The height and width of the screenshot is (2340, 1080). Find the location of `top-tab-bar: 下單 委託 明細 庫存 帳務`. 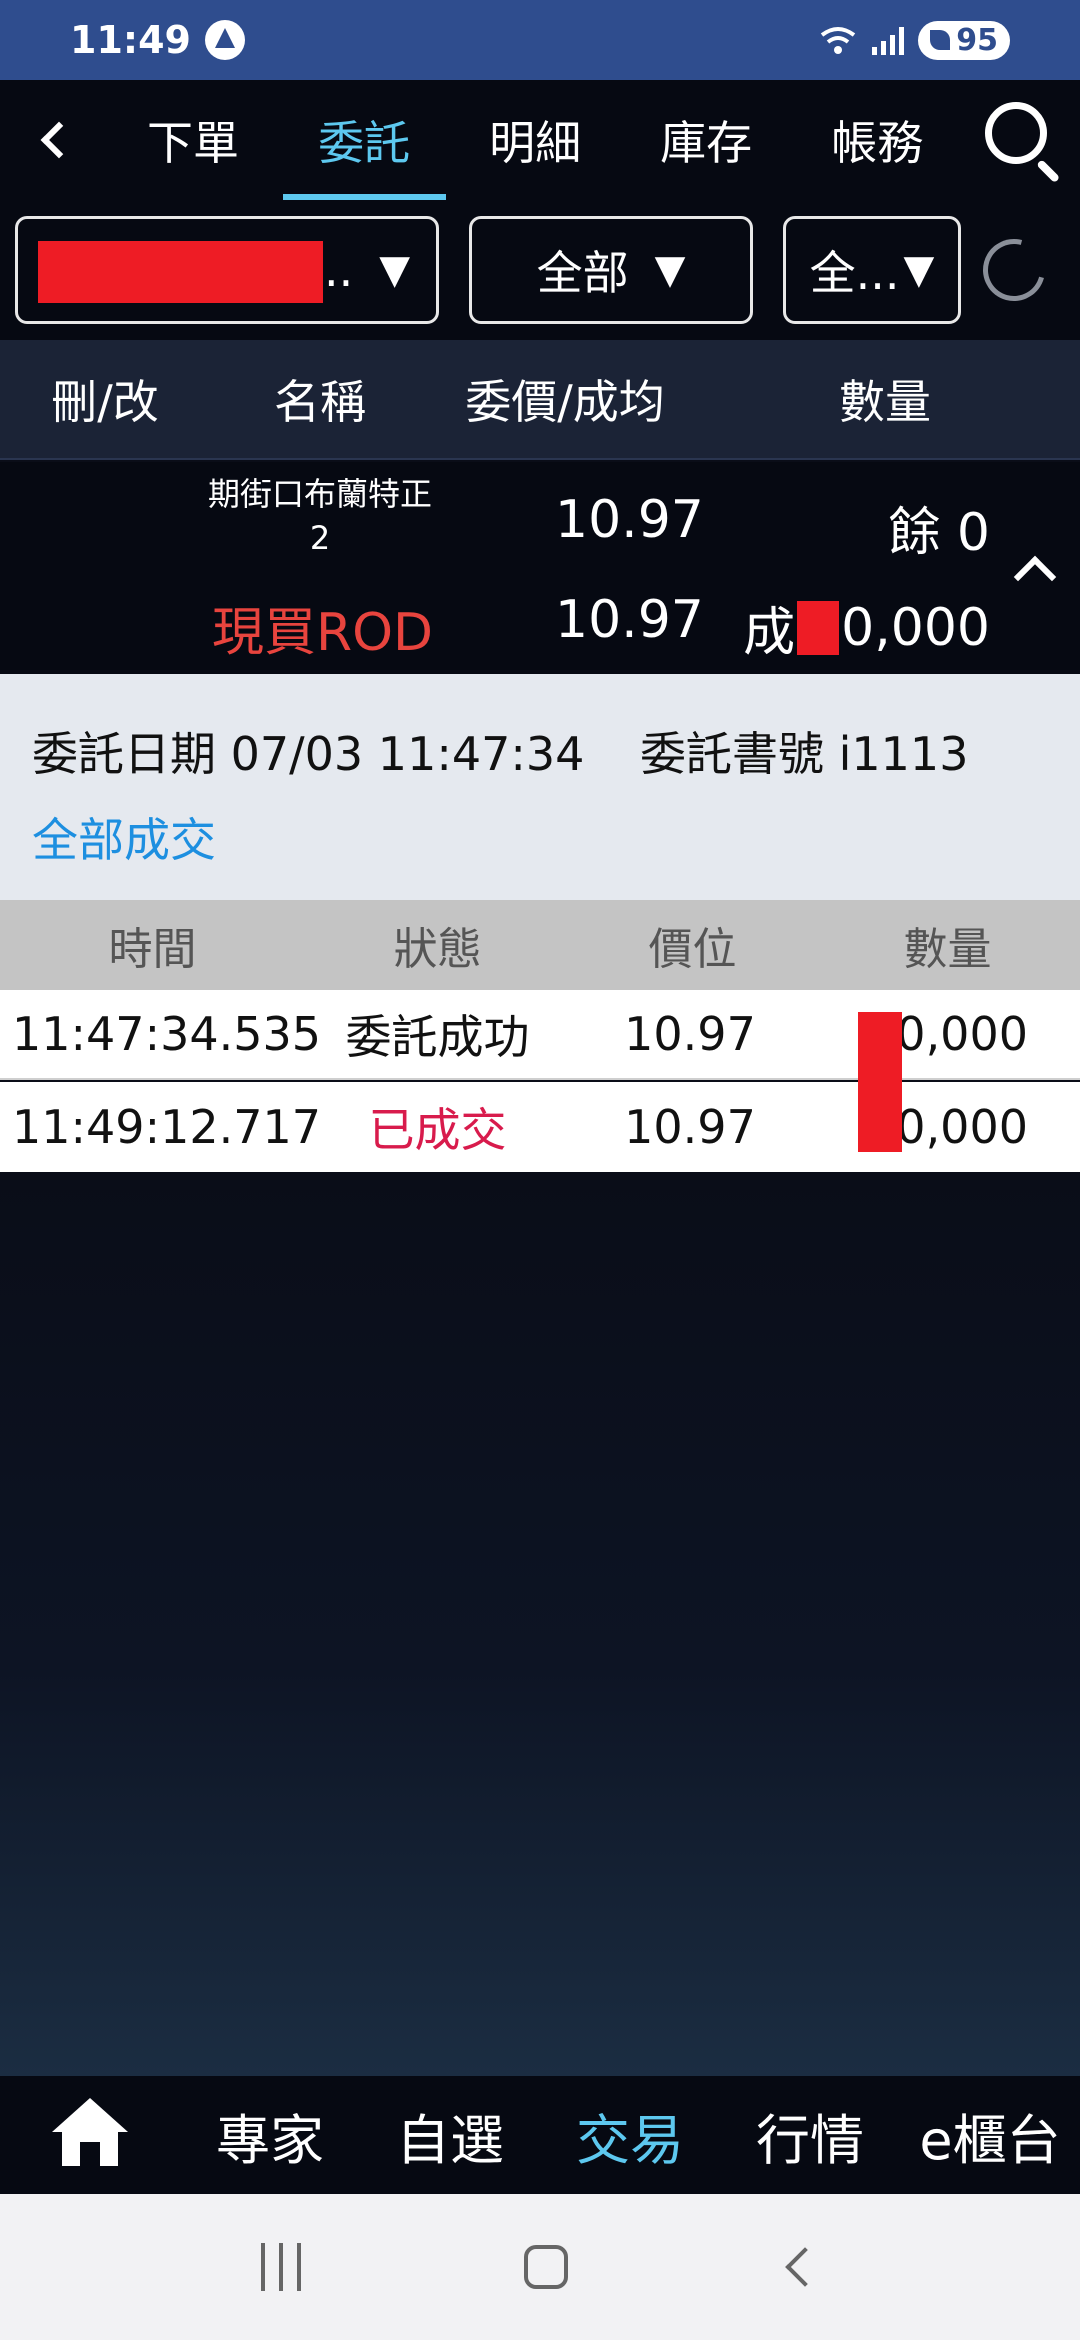

top-tab-bar: 下單 委託 明細 庫存 帳務 is located at coordinates (540, 140).